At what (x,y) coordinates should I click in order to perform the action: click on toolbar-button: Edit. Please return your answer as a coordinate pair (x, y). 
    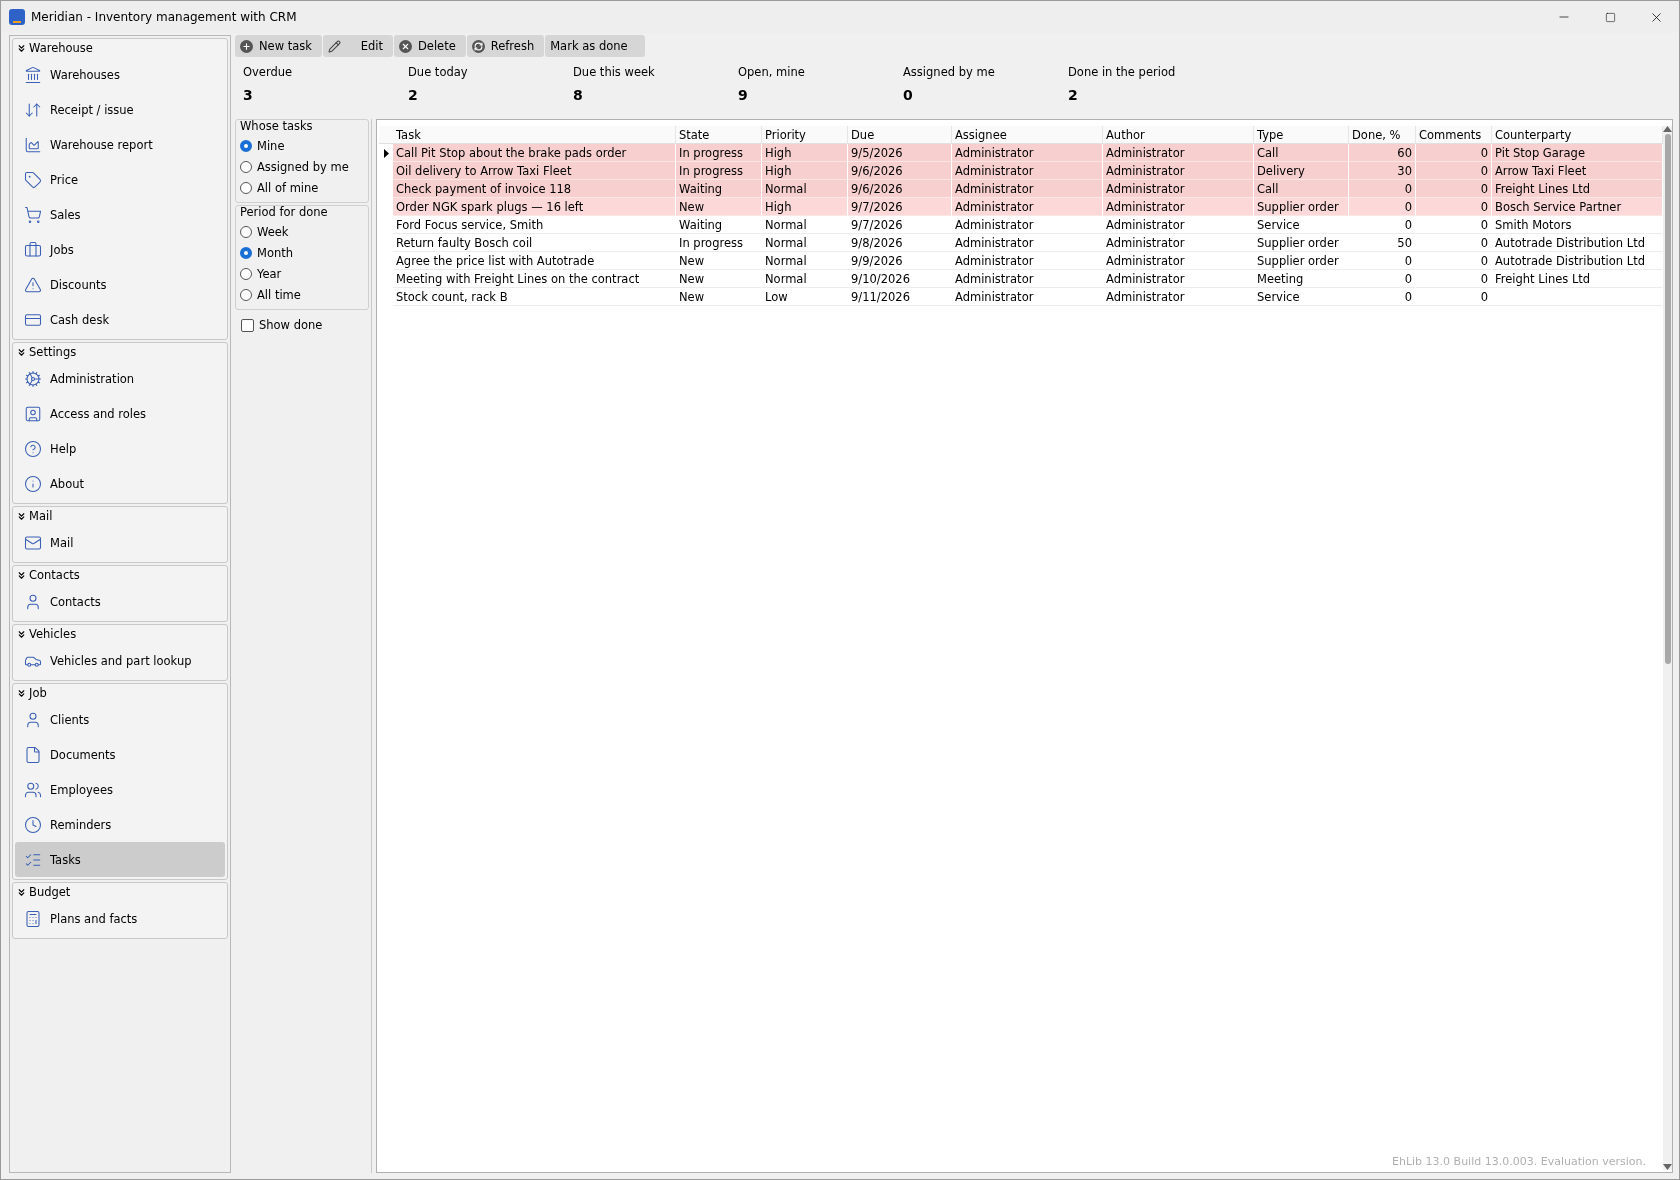
    Looking at the image, I should click on (357, 46).